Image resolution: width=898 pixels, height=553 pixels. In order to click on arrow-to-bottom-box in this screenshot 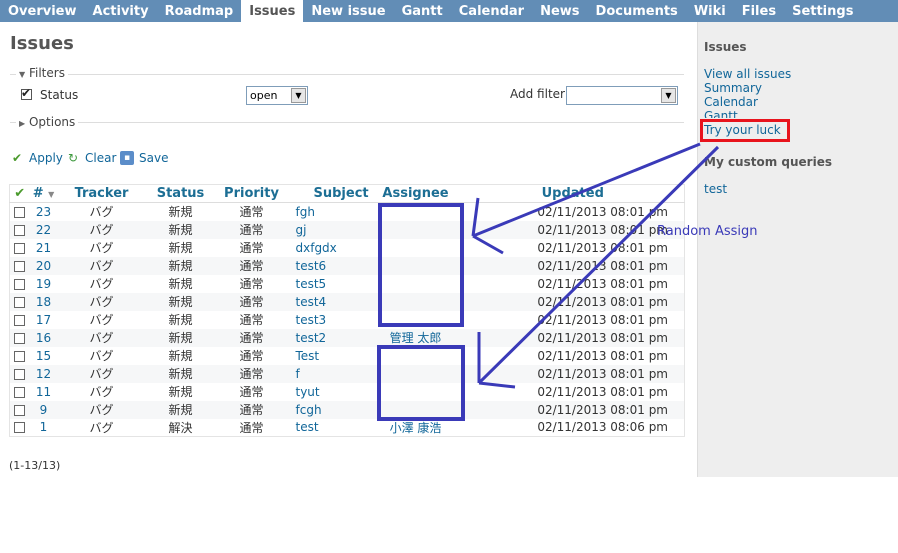, I will do `click(598, 267)`.